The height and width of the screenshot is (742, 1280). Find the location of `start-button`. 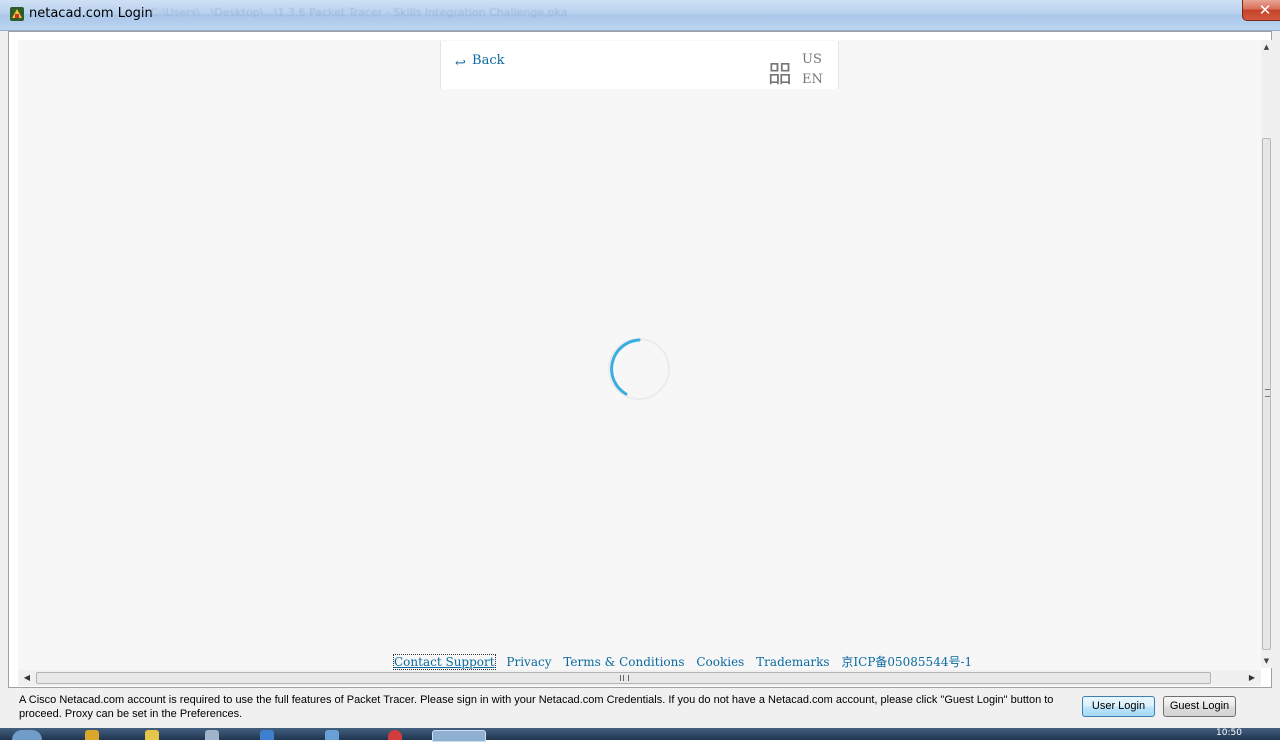

start-button is located at coordinates (27, 735).